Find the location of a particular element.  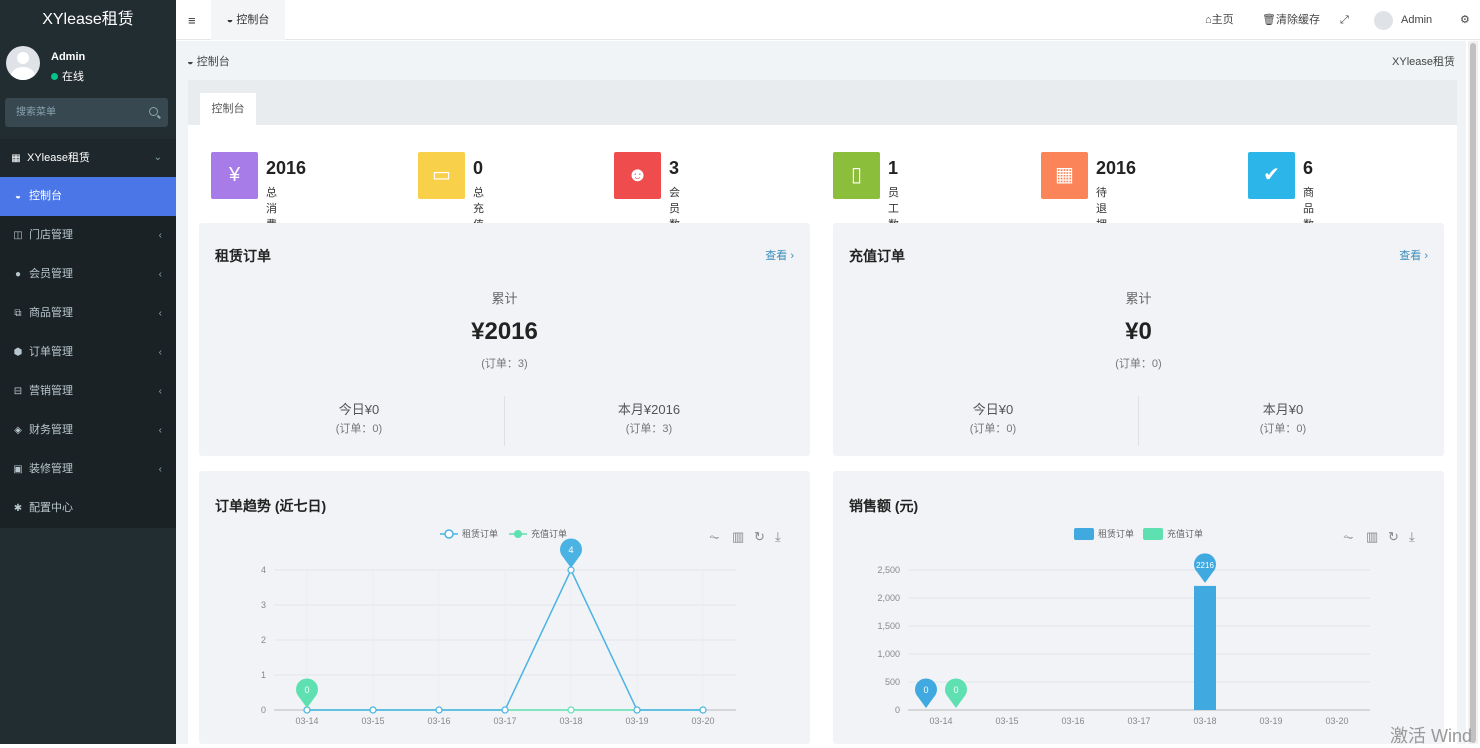

stat-value: 0 is located at coordinates (478, 168).